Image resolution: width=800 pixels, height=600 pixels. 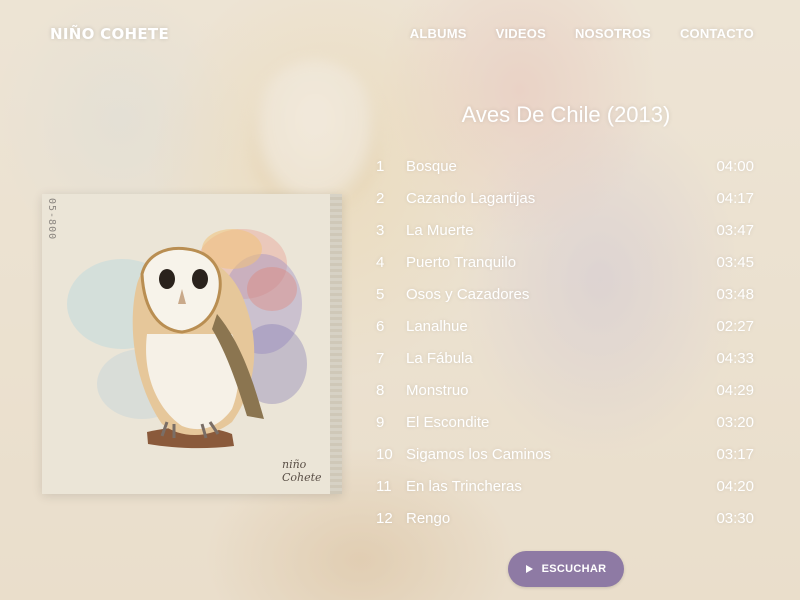 What do you see at coordinates (380, 262) in the screenshot?
I see `track-number: 4` at bounding box center [380, 262].